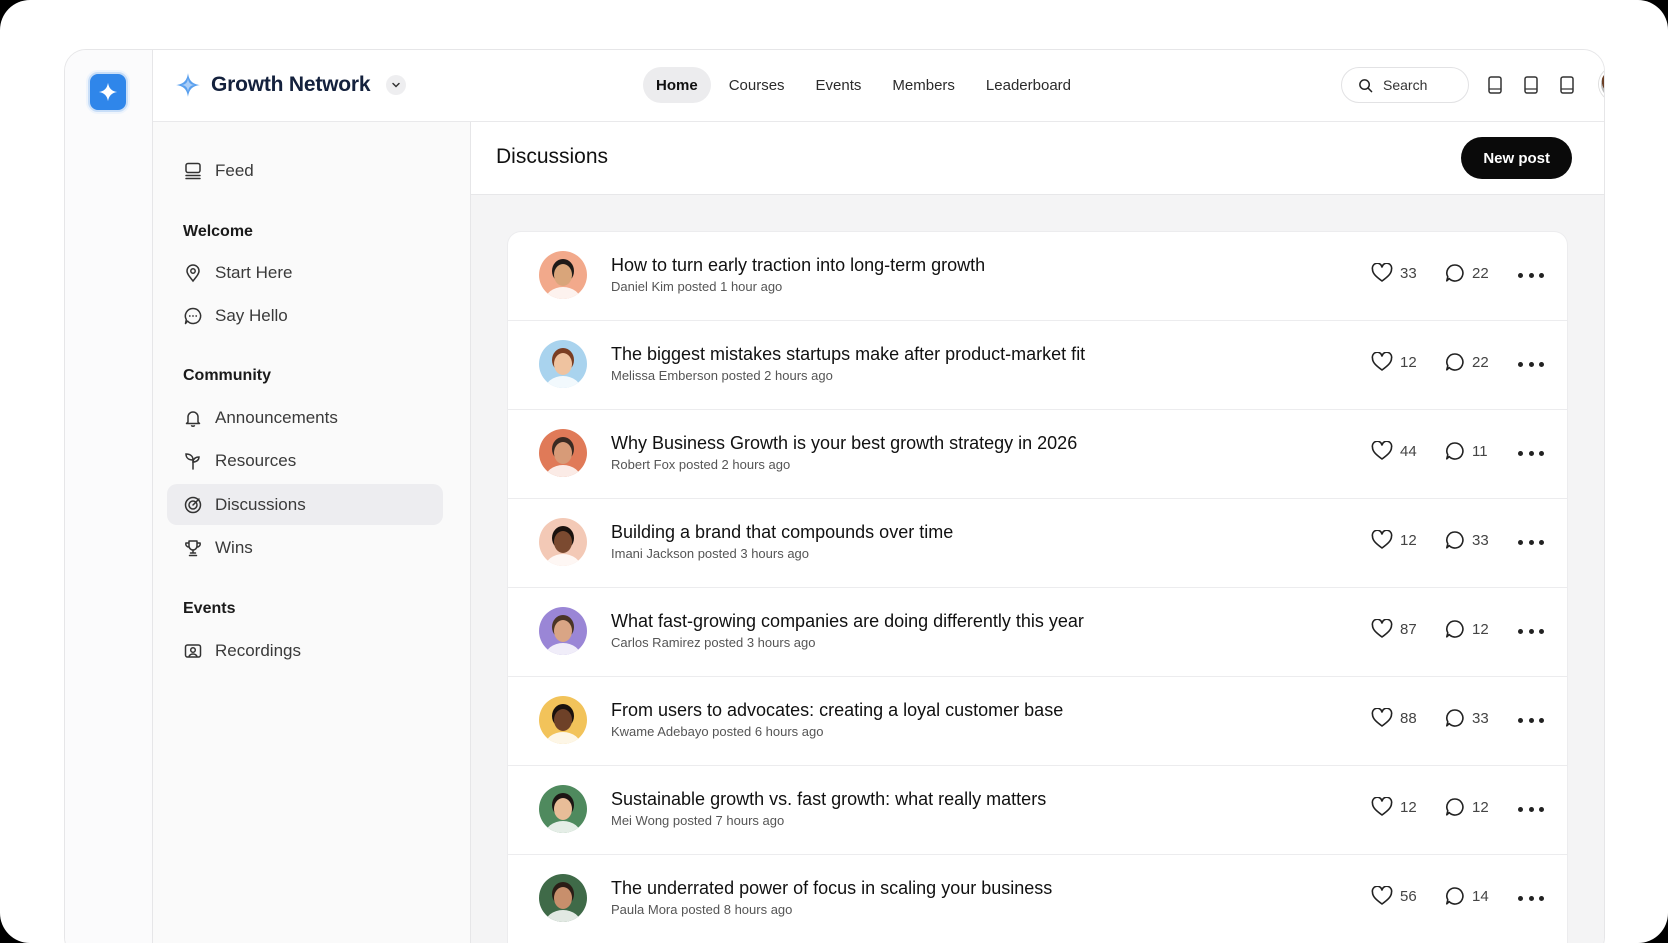  What do you see at coordinates (109, 496) in the screenshot?
I see `workspace-rail` at bounding box center [109, 496].